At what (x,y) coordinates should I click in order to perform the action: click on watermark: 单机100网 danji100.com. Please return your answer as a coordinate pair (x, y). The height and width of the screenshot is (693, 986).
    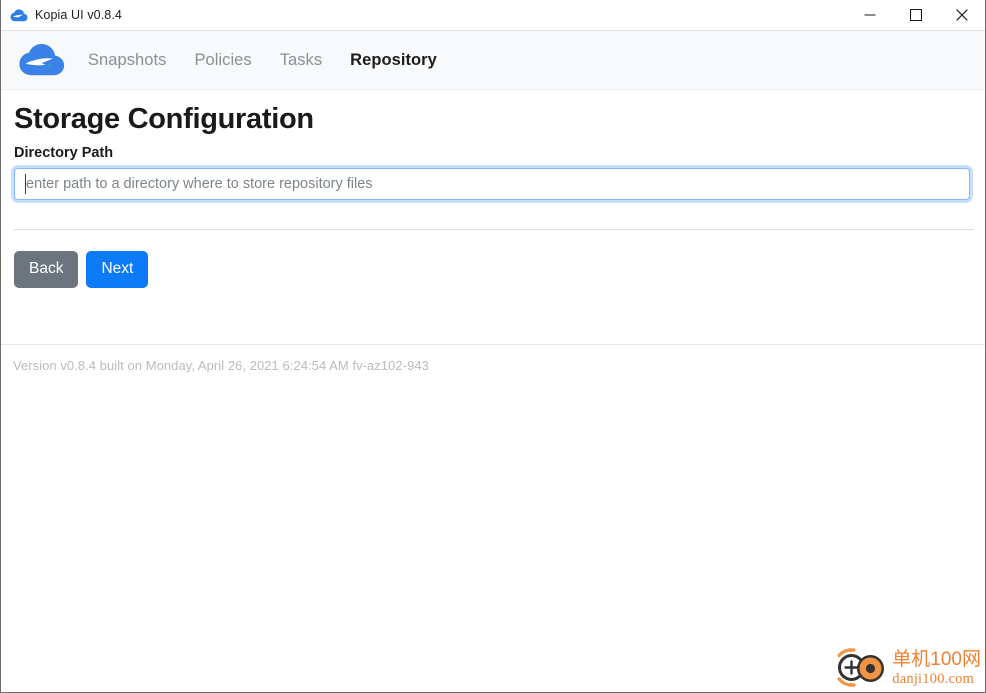
    Looking at the image, I should click on (906, 668).